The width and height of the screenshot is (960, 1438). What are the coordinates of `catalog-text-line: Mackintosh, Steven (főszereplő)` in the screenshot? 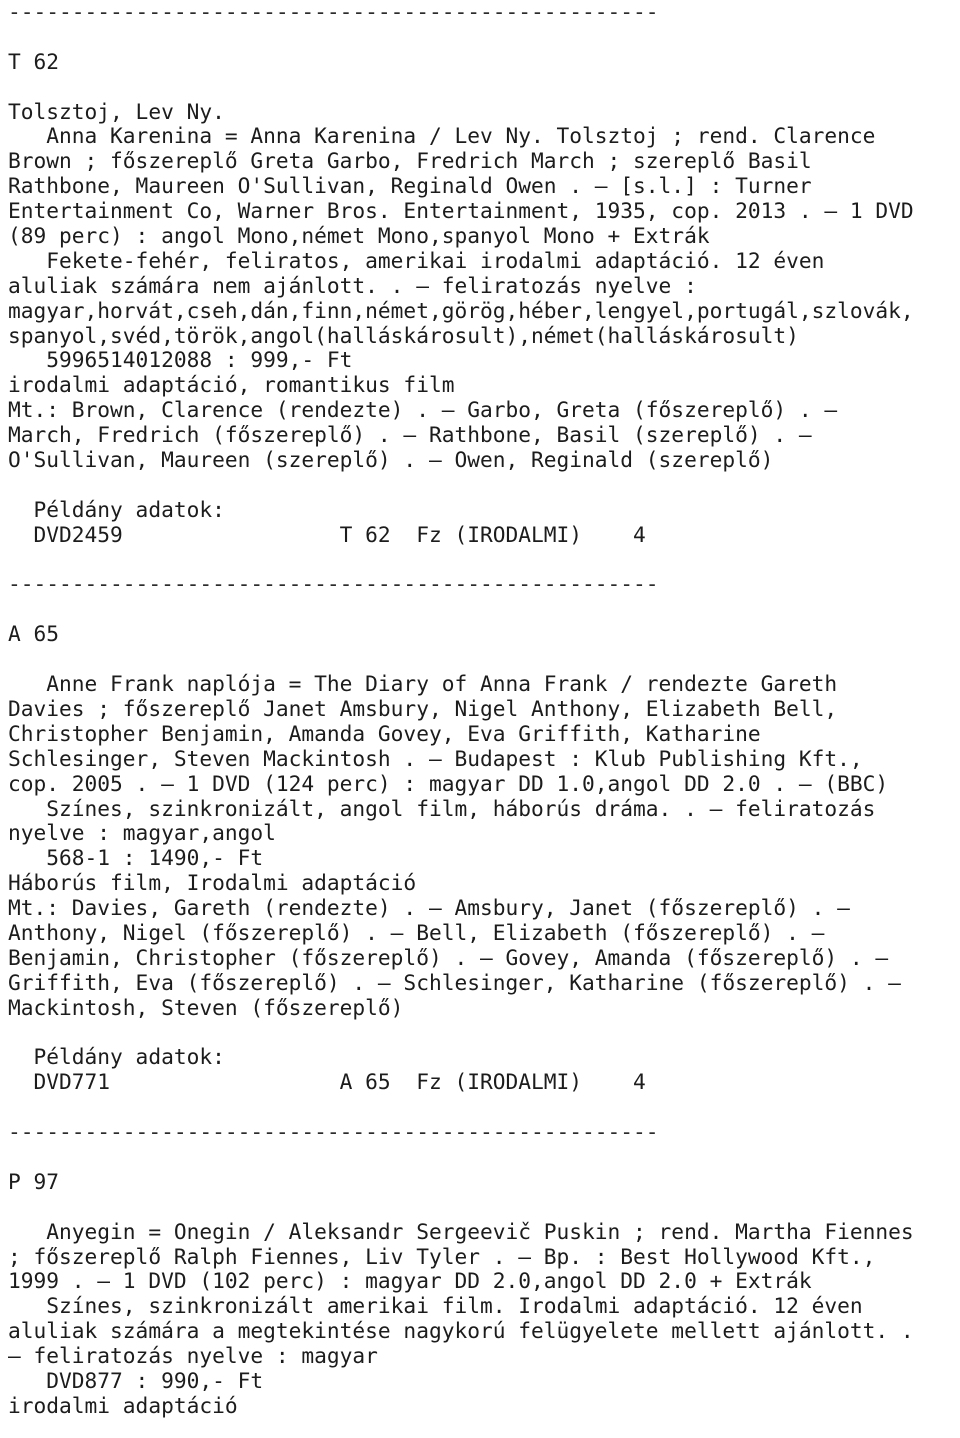 It's located at (206, 1007).